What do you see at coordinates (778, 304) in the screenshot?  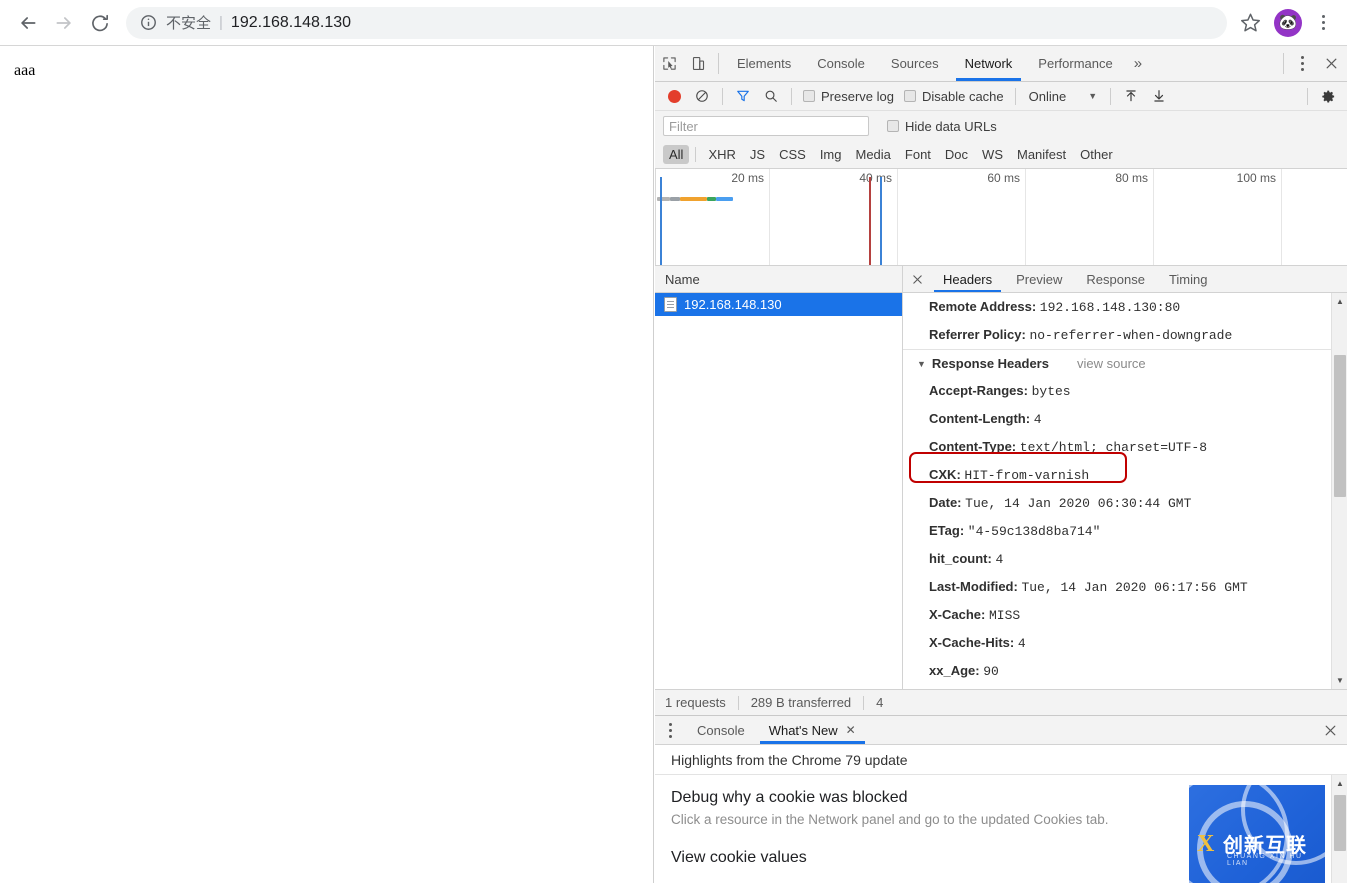 I see `table-row: 192.168.148.130` at bounding box center [778, 304].